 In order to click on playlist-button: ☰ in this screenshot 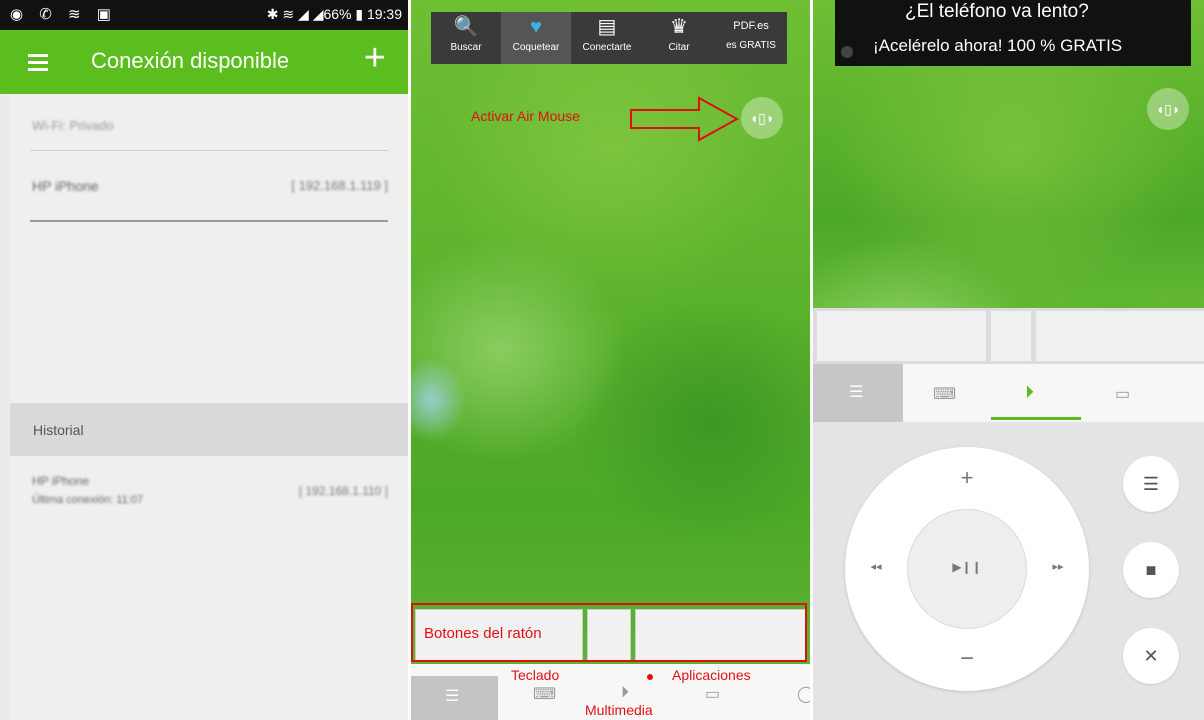, I will do `click(1151, 484)`.